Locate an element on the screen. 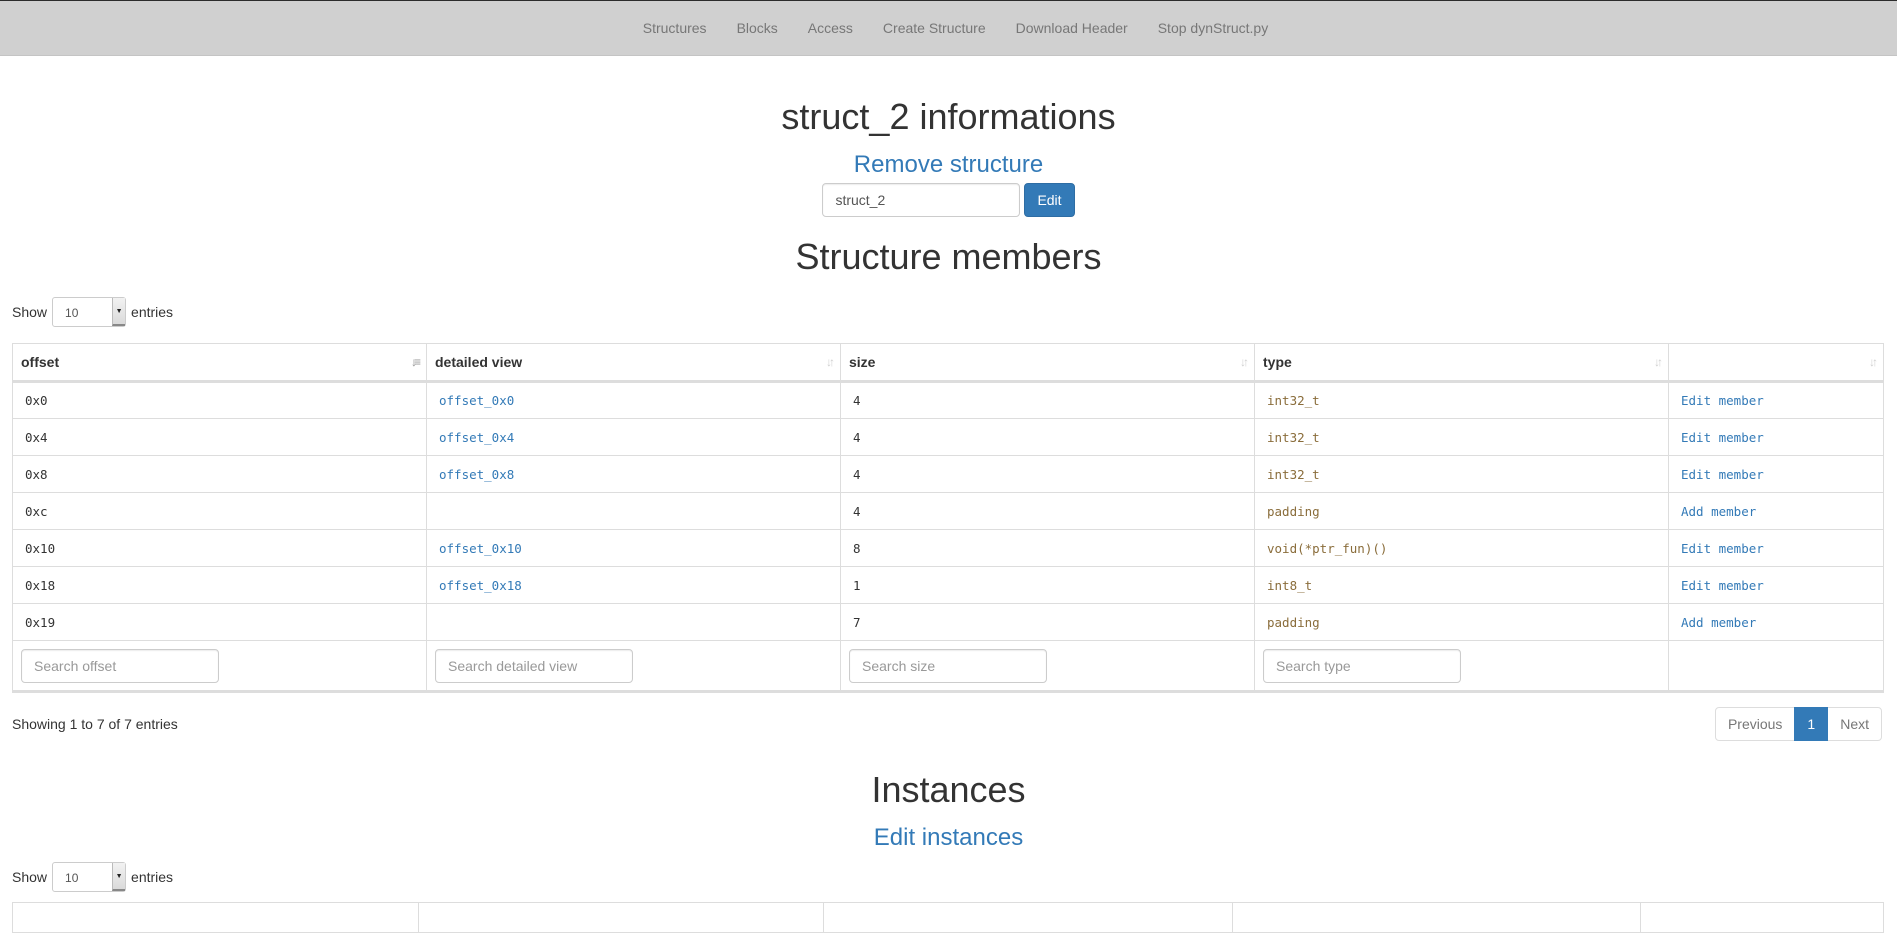 This screenshot has width=1897, height=933. members-section-title: Structure members is located at coordinates (948, 256).